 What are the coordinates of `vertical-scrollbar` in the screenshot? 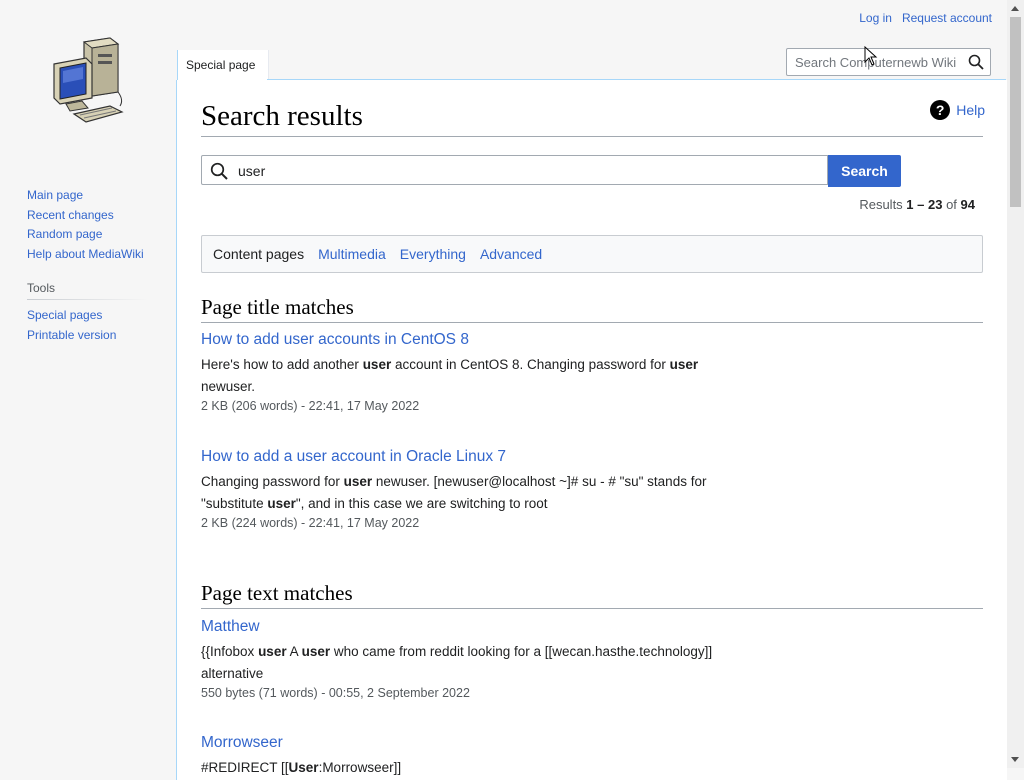 It's located at (1015, 384).